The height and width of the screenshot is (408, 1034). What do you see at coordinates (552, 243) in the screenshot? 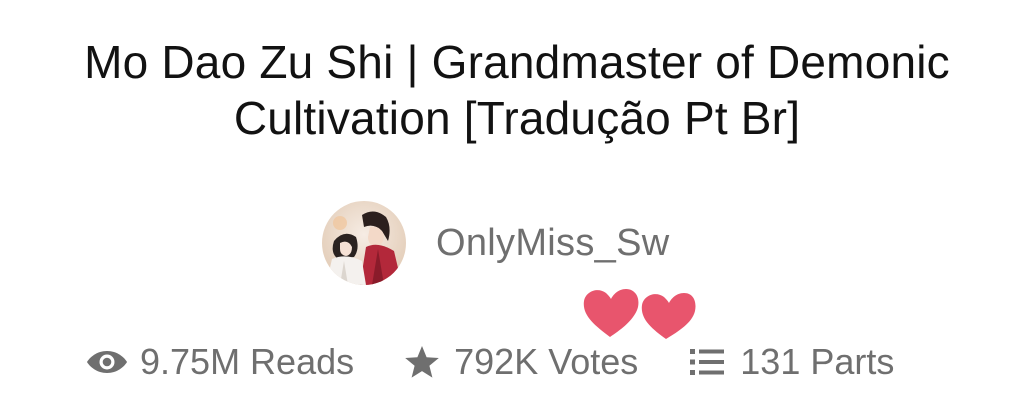
I see `author-name: OnlyMiss_Sw` at bounding box center [552, 243].